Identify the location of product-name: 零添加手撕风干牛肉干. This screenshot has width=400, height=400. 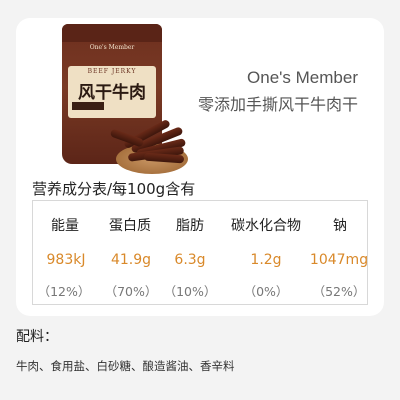
(277, 104).